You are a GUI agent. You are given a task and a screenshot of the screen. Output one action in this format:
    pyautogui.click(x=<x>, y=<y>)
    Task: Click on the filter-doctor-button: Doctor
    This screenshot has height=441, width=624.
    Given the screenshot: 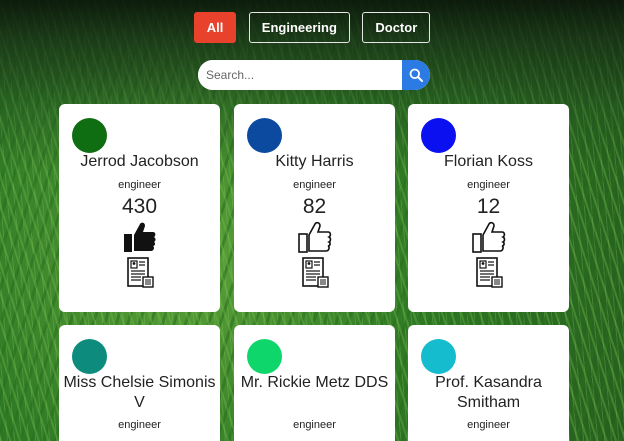 What is the action you would take?
    pyautogui.click(x=396, y=27)
    